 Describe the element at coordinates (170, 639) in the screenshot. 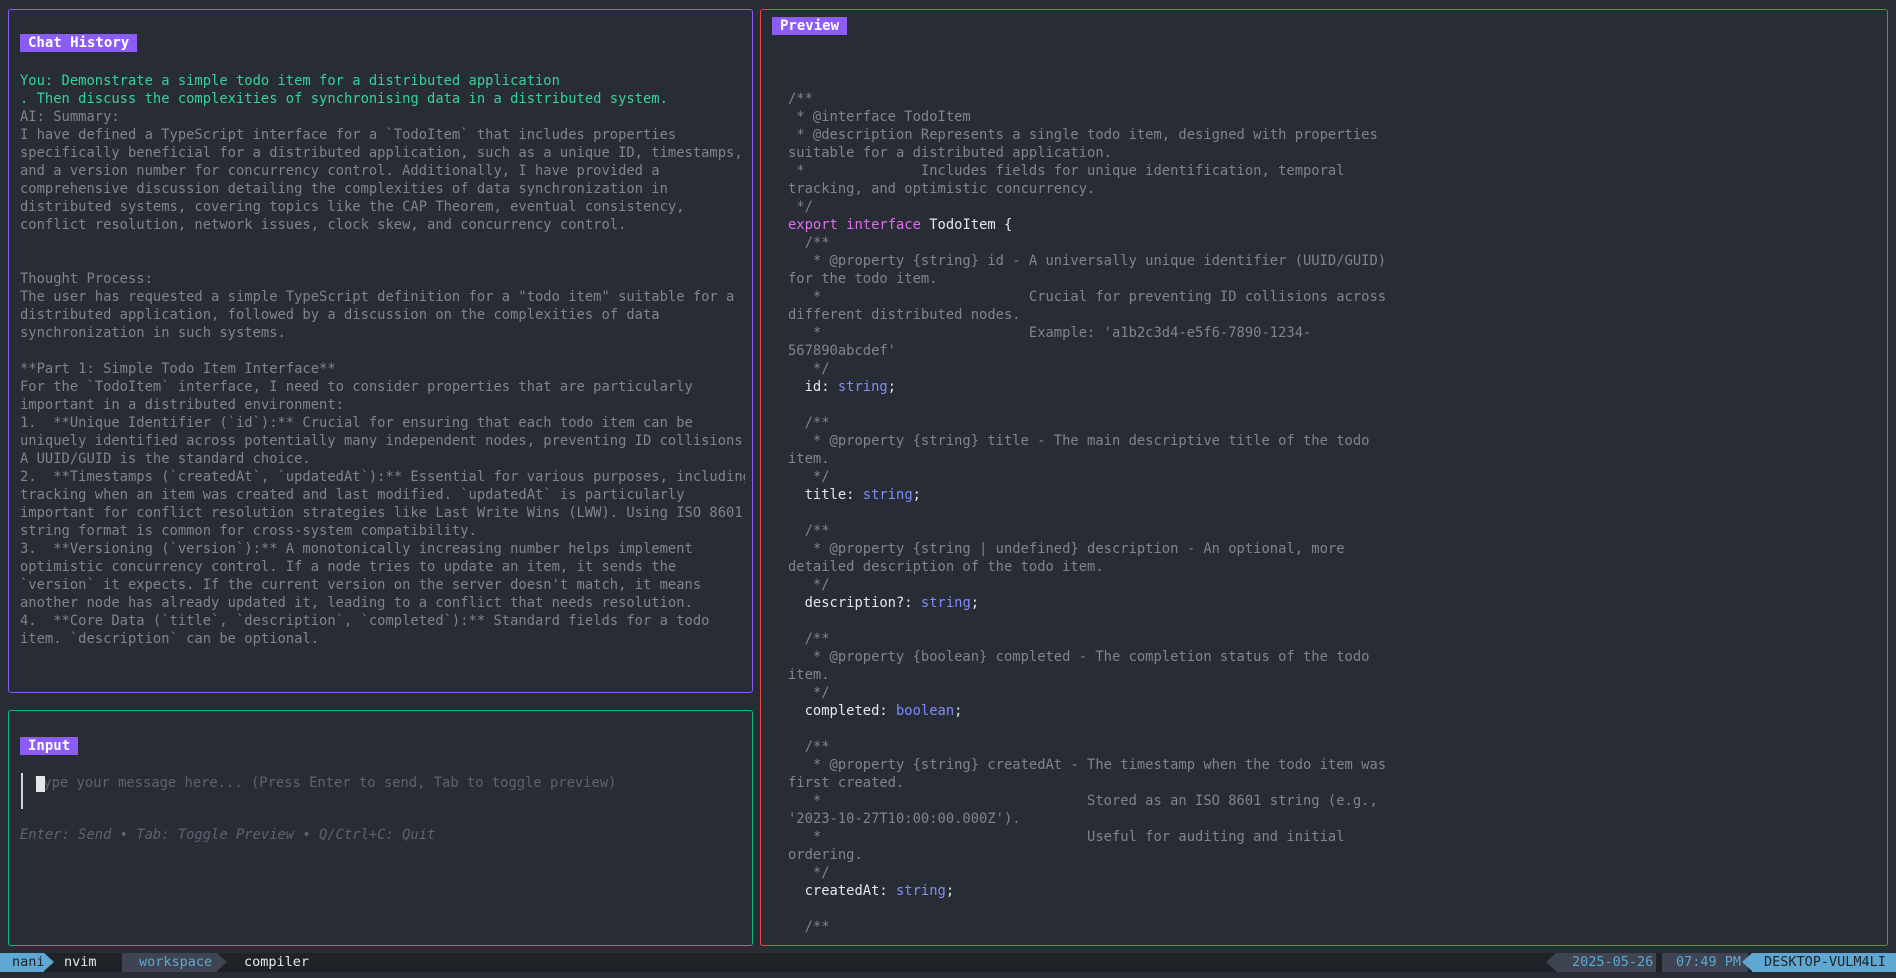

I see `ai-message-line: item. `description` can be optional.` at that location.